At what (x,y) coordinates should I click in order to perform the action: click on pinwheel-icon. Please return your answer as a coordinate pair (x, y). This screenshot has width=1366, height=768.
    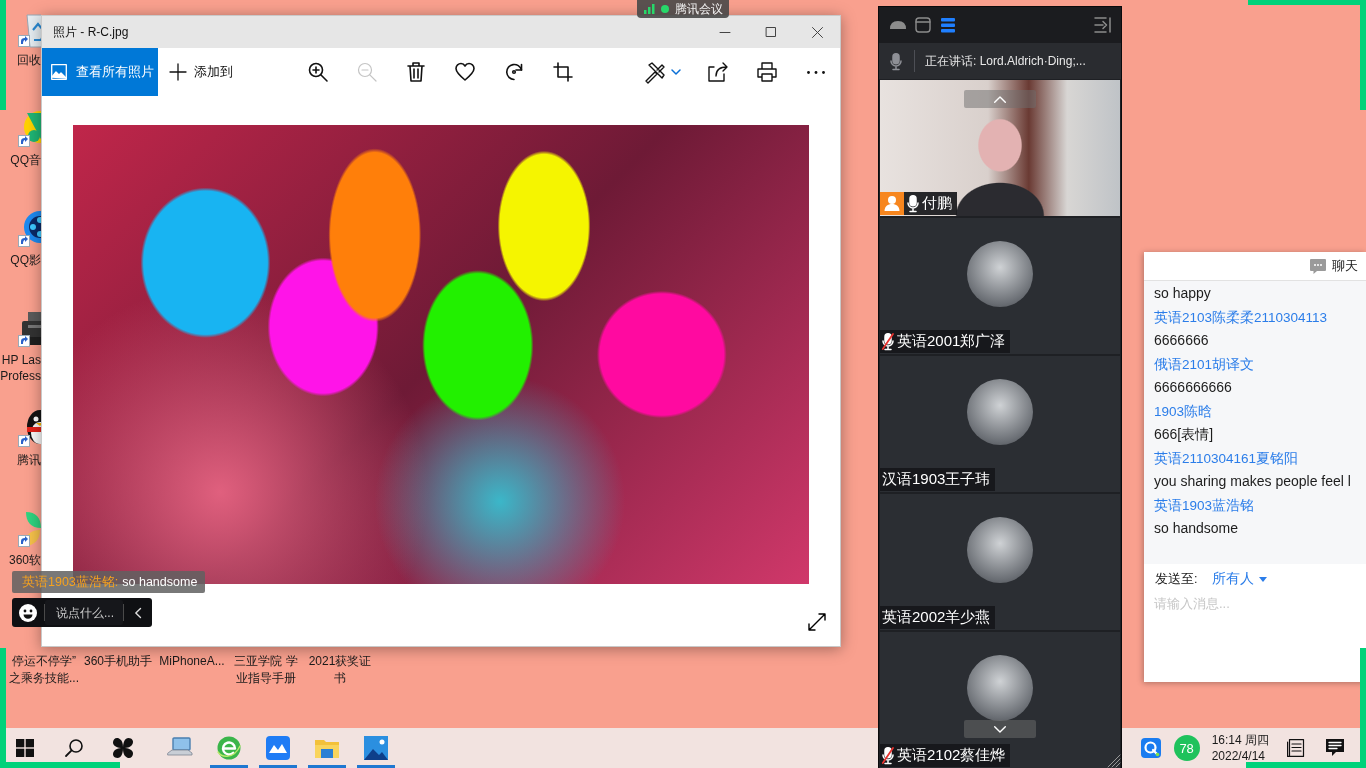
    Looking at the image, I should click on (122, 748).